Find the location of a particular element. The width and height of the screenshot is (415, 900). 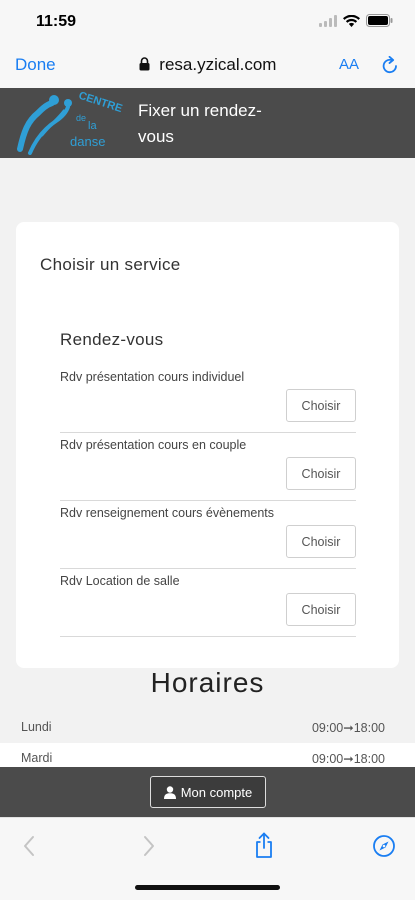

logo-word-centre: CENTRE is located at coordinates (100, 103).